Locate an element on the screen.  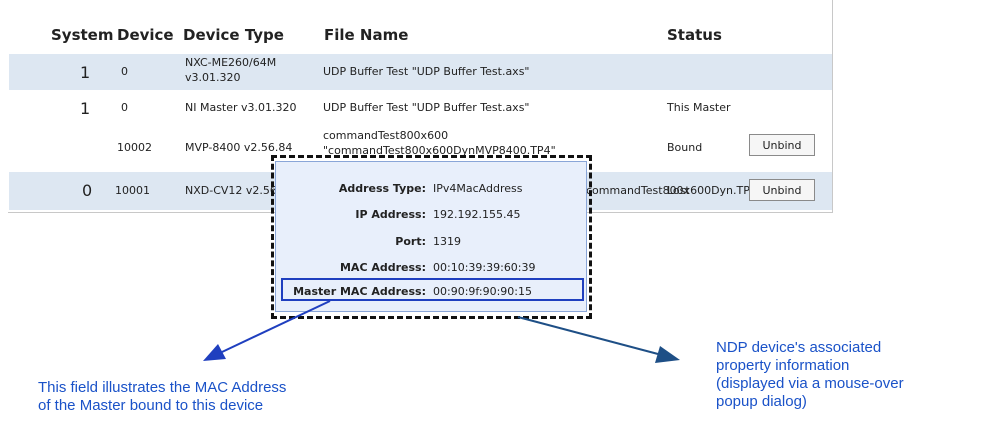
device-cell: 10002 is located at coordinates (134, 147).